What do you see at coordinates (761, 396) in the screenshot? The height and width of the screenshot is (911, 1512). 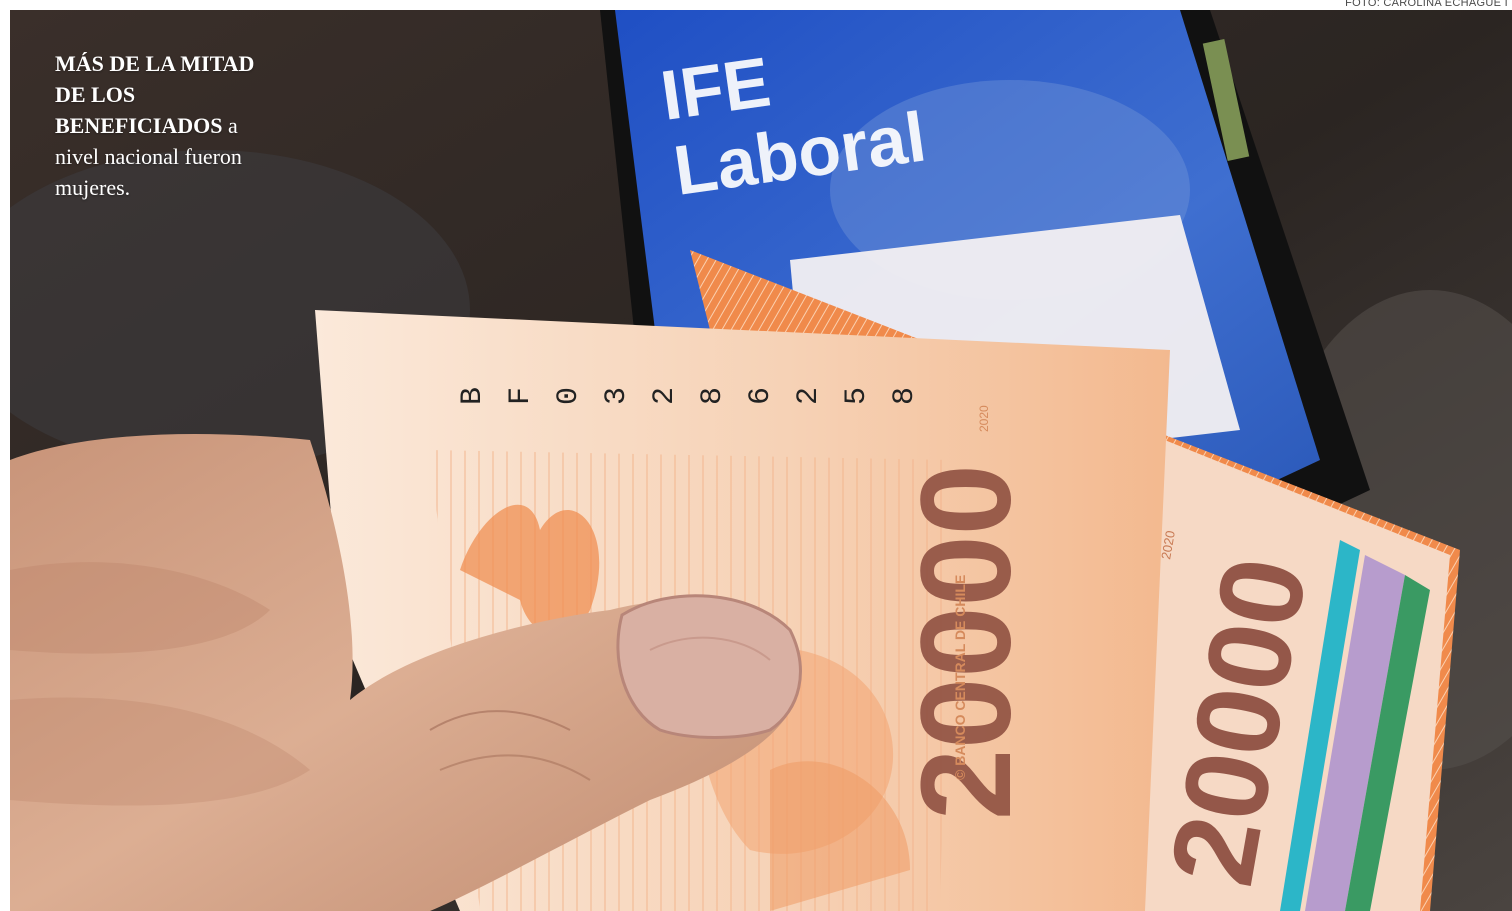 I see `serial-char: 6` at bounding box center [761, 396].